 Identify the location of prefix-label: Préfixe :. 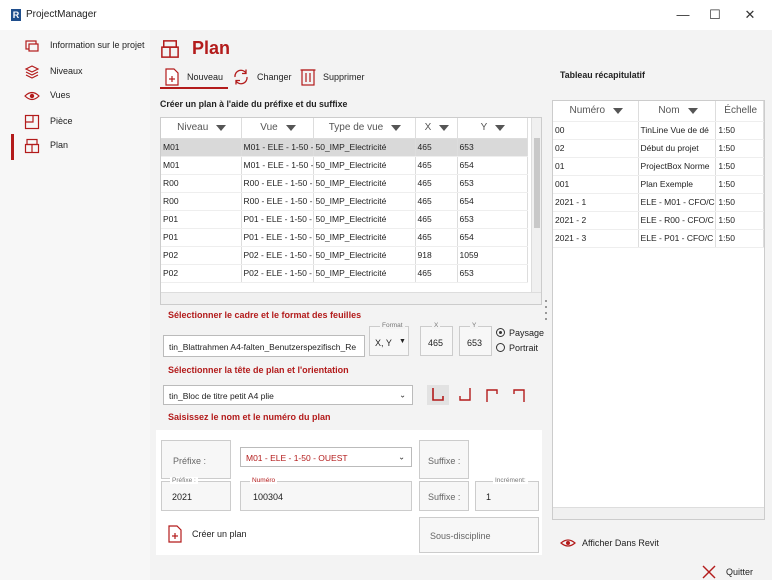
(184, 480).